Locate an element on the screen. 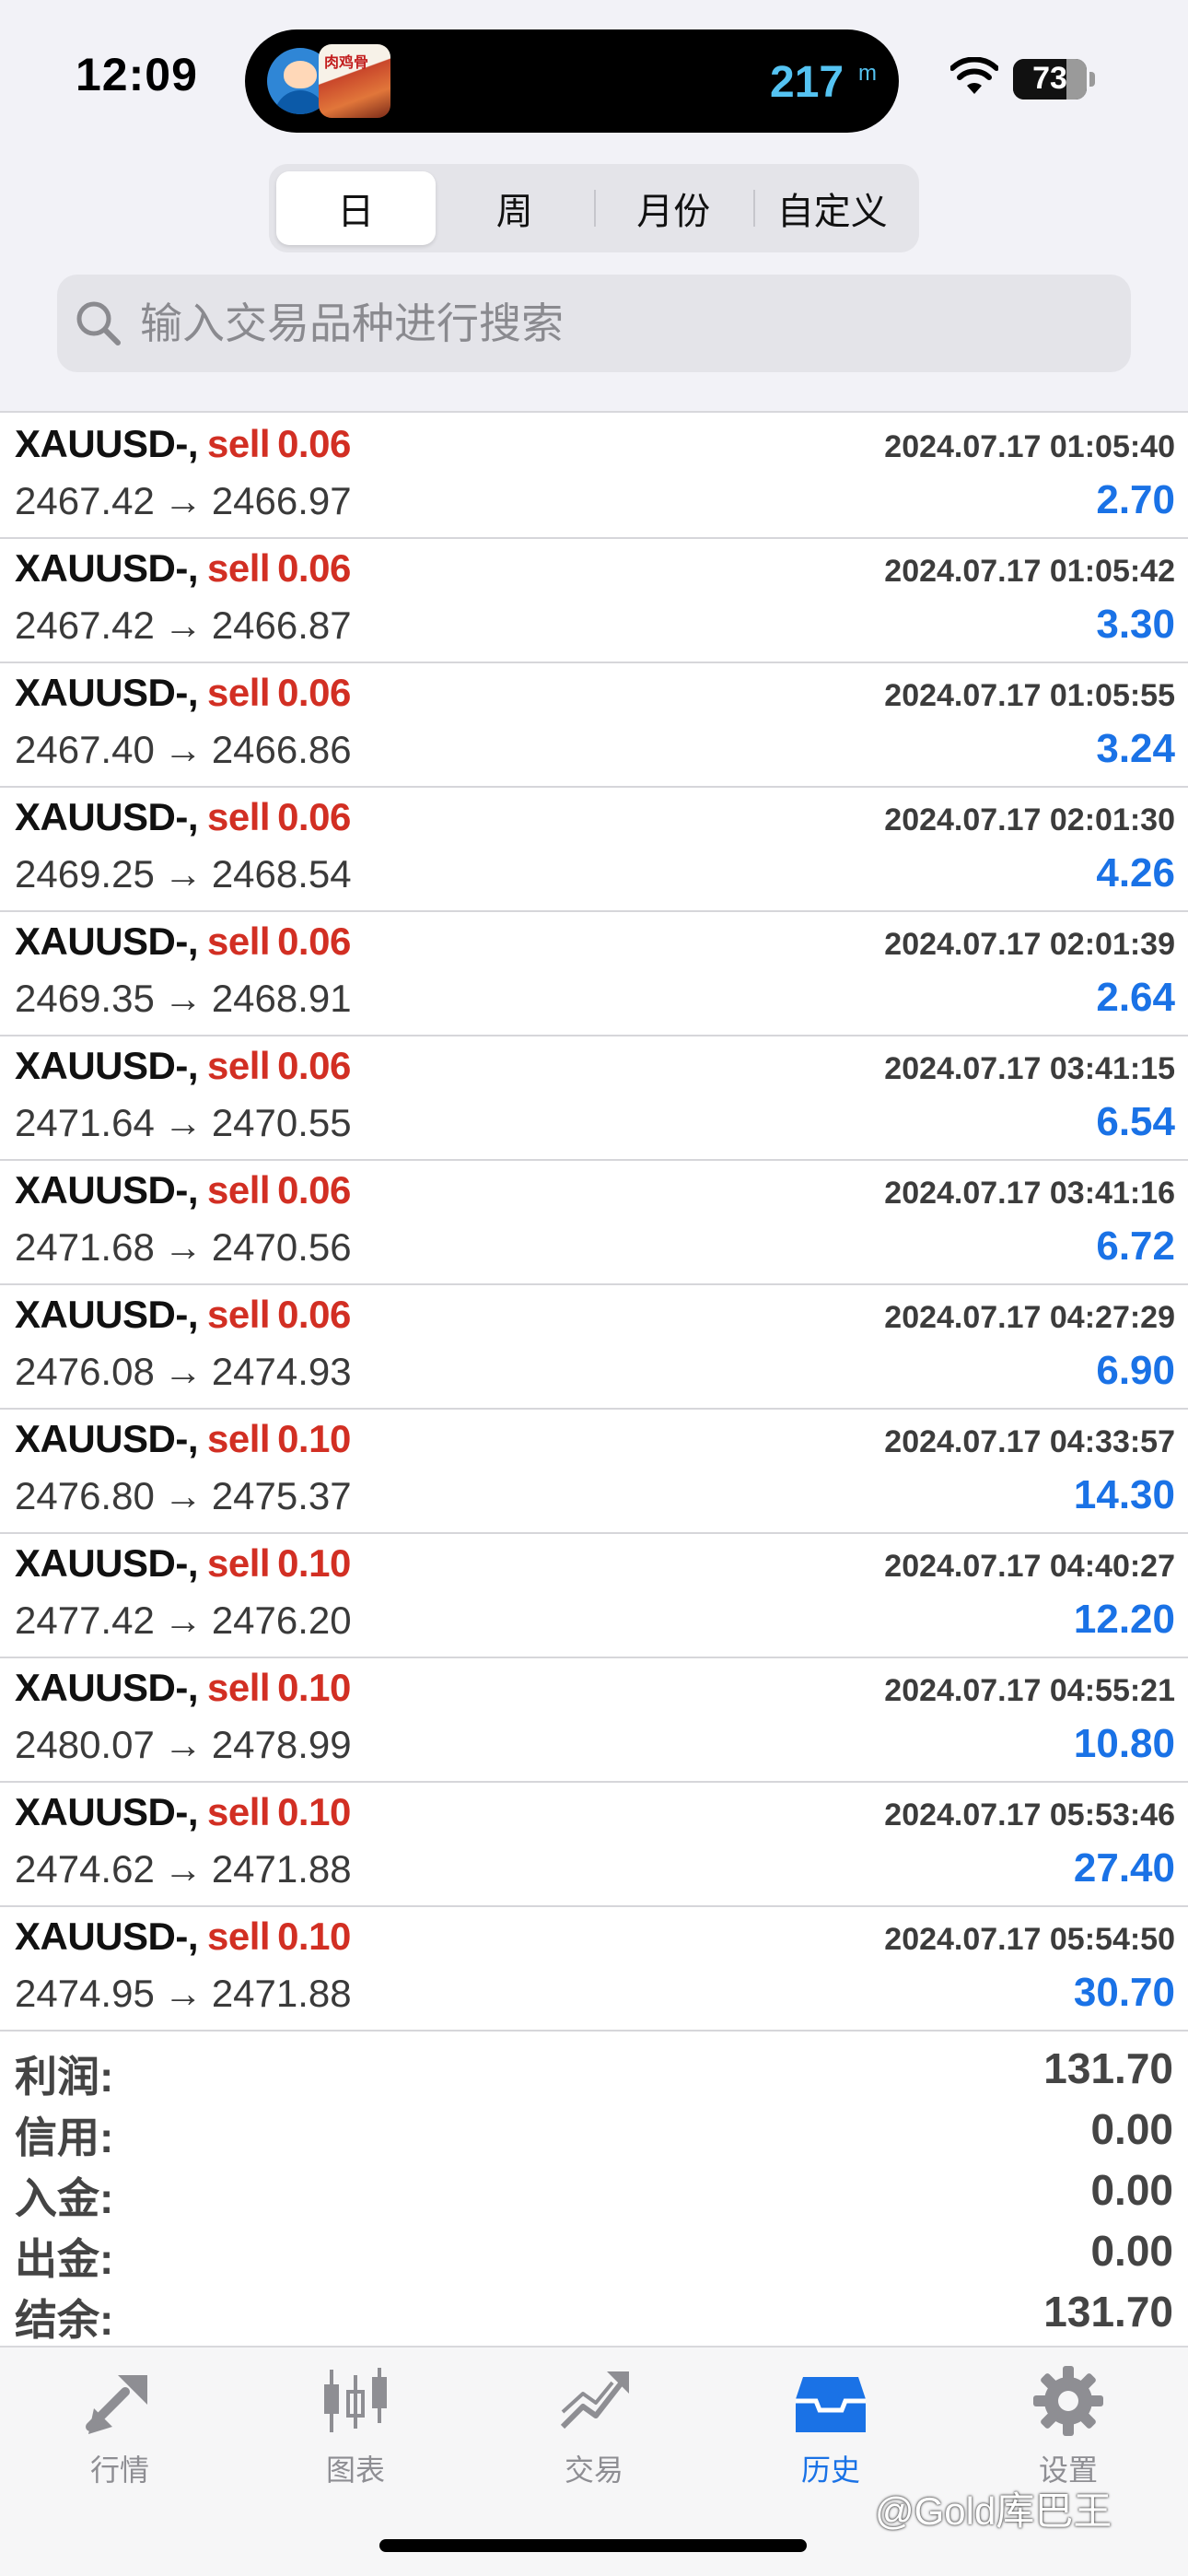  open-price: 2474.62 is located at coordinates (85, 1869).